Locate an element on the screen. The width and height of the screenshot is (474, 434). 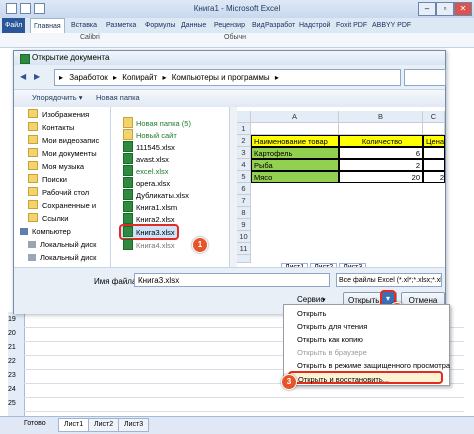
row-number is located at coordinates (244, 259).